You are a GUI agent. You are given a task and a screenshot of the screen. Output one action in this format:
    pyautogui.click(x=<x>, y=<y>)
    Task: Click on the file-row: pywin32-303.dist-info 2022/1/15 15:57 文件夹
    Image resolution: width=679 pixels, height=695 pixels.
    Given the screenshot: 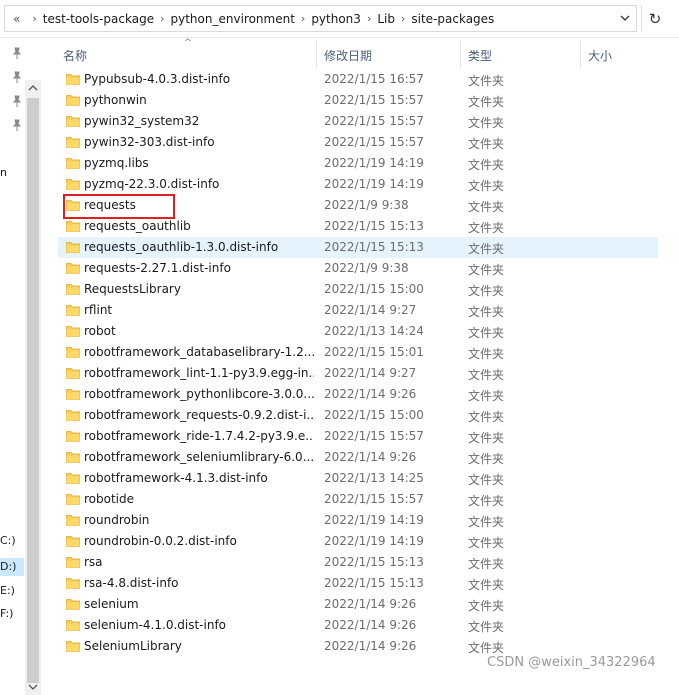 What is the action you would take?
    pyautogui.click(x=358, y=142)
    